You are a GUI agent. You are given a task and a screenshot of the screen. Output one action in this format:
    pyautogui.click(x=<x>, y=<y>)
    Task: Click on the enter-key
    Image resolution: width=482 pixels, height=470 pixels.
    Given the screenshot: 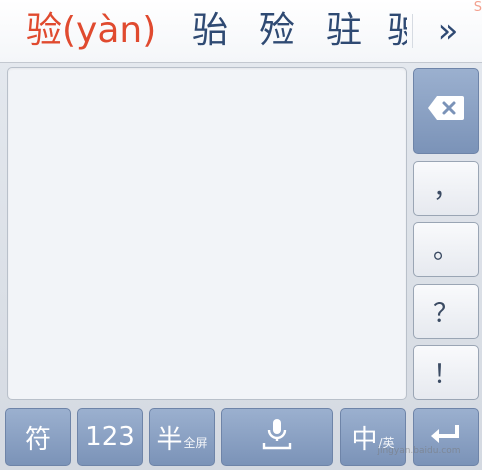 What is the action you would take?
    pyautogui.click(x=446, y=437)
    